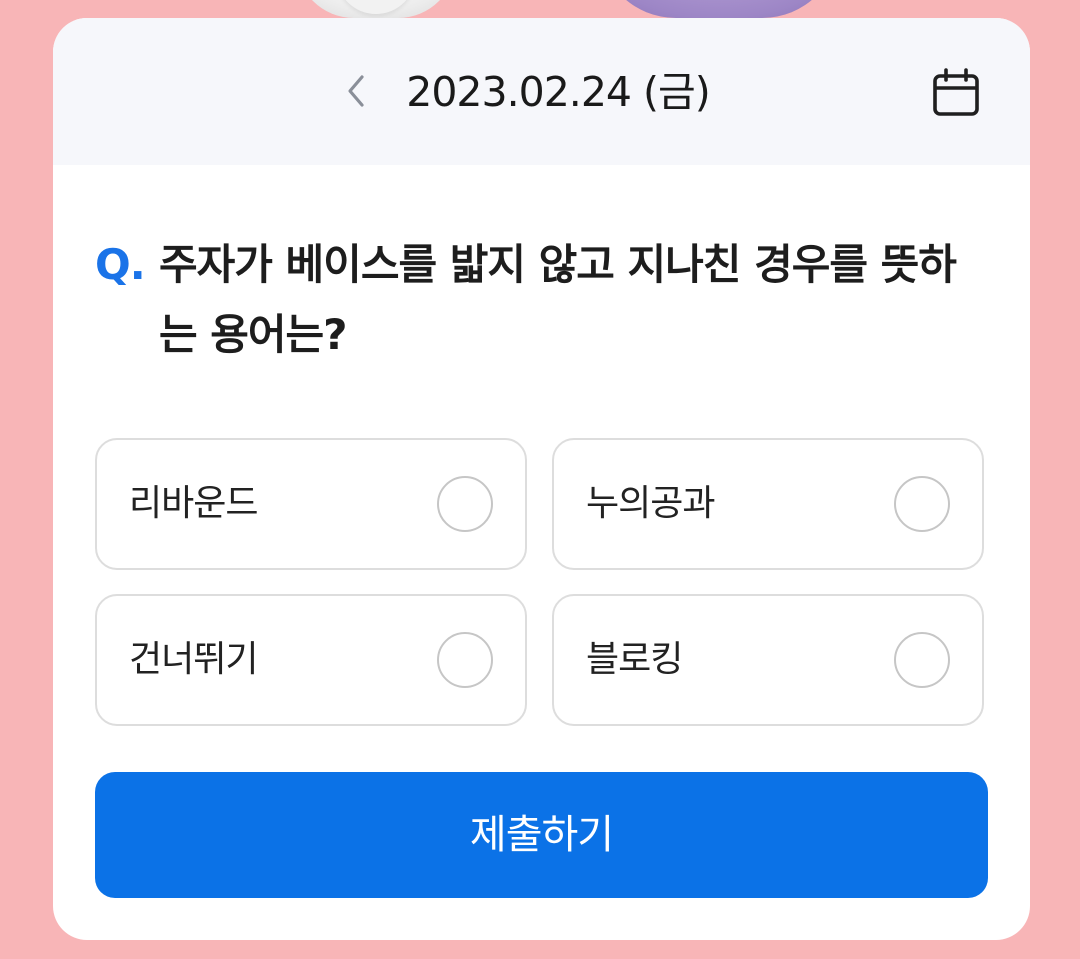 This screenshot has width=1080, height=959. Describe the element at coordinates (120, 264) in the screenshot. I see `question-prefix: Q.` at that location.